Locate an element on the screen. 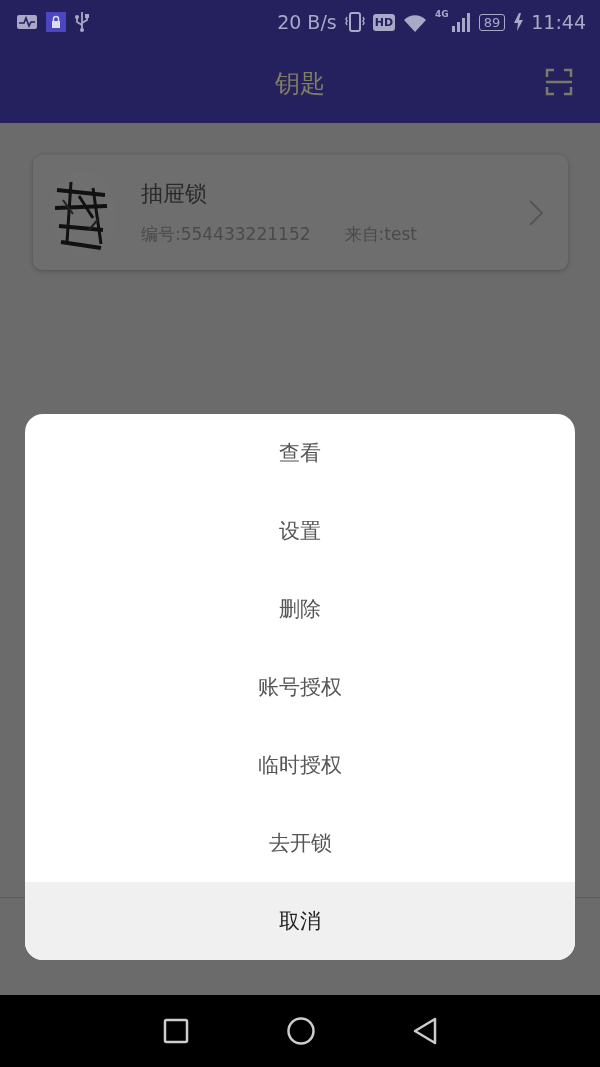  key-name: 抽屉锁 is located at coordinates (174, 194).